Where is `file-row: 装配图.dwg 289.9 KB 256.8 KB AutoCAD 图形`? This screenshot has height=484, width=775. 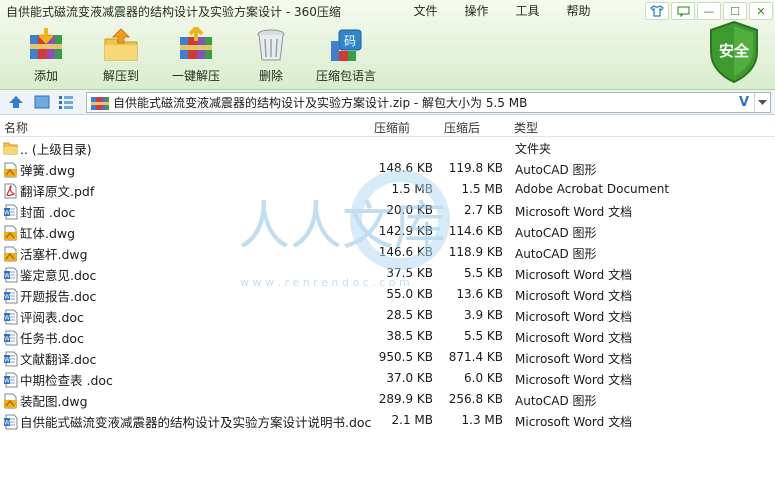
file-row: 装配图.dwg 289.9 KB 256.8 KB AutoCAD 图形 is located at coordinates (387, 399).